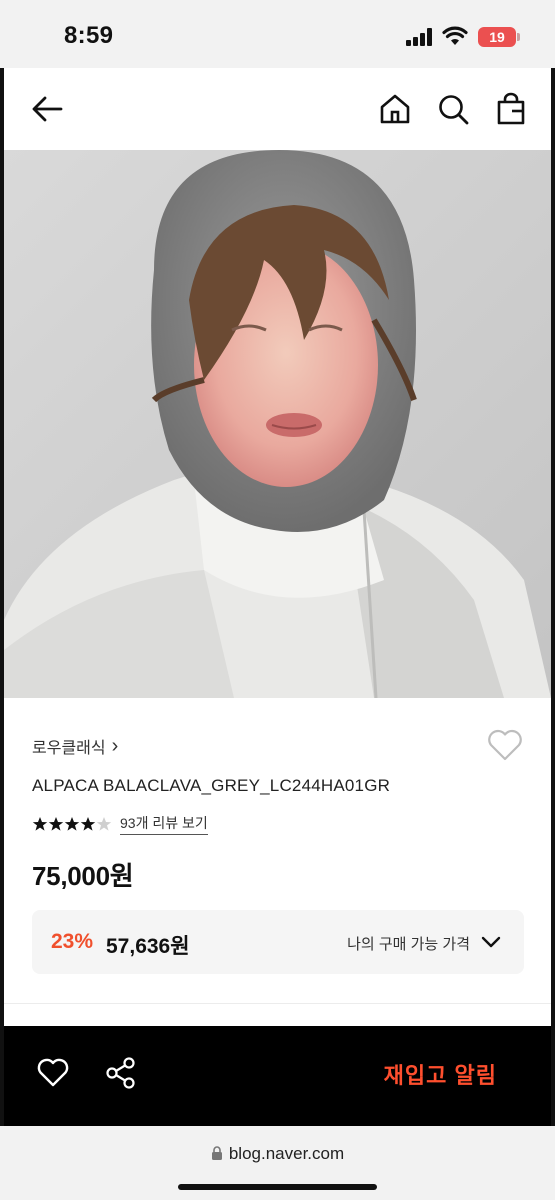  Describe the element at coordinates (511, 109) in the screenshot. I see `shopping-bag-icon` at that location.